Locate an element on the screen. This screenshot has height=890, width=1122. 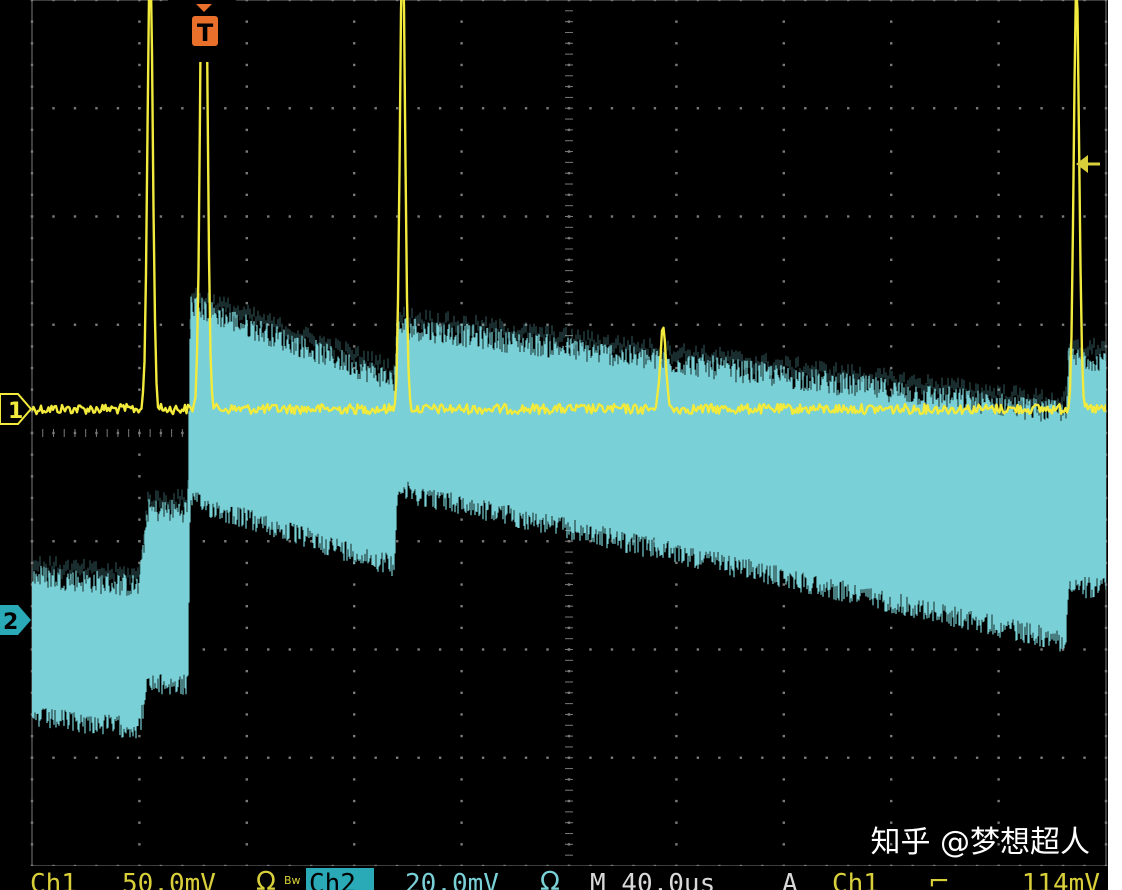
ch2-scale: 20.0mV is located at coordinates (452, 879).